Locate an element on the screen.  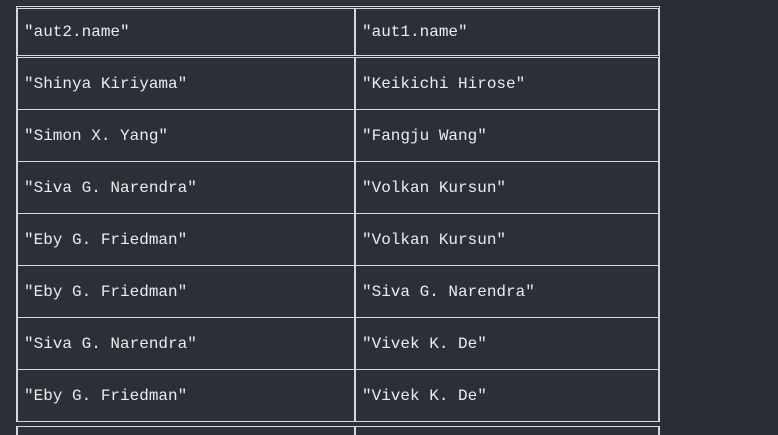
table-row: "Simon X. Yang" "Fangju Wang" is located at coordinates (338, 136).